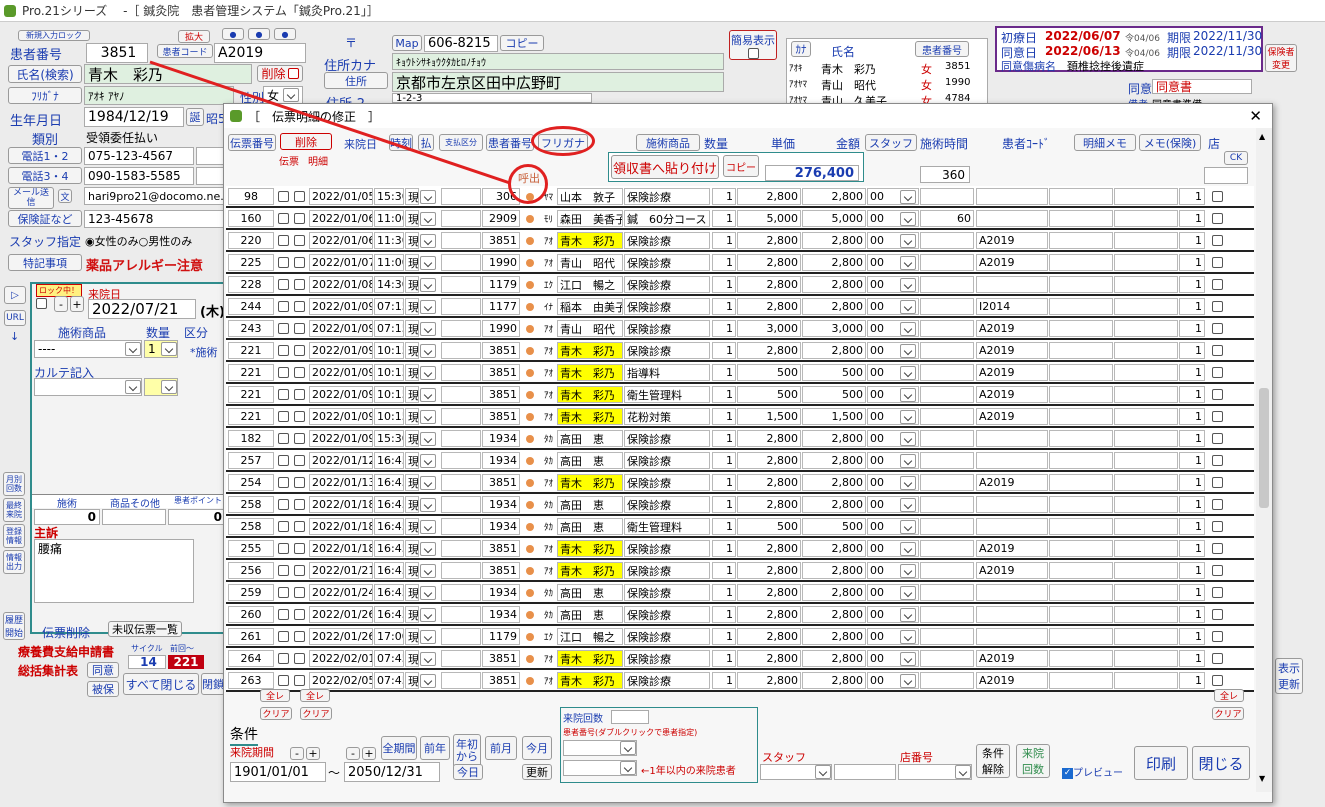 The height and width of the screenshot is (807, 1325). Describe the element at coordinates (15, 318) in the screenshot. I see `url-button: URL` at that location.